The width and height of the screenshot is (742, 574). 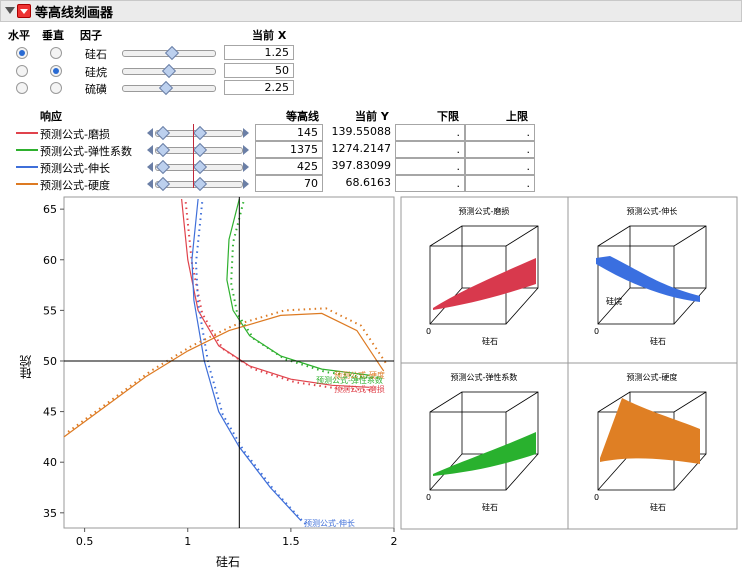 I want to click on current-contour-marker, so click(x=193, y=156).